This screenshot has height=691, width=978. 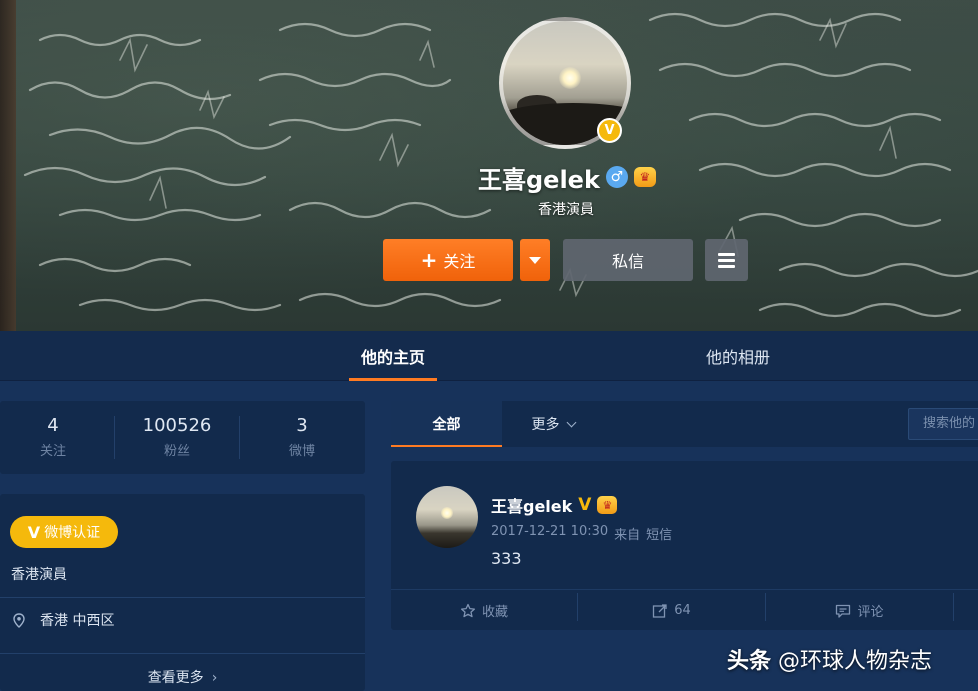 What do you see at coordinates (855, 661) in the screenshot?
I see `watermark-handle: @环球人物杂志` at bounding box center [855, 661].